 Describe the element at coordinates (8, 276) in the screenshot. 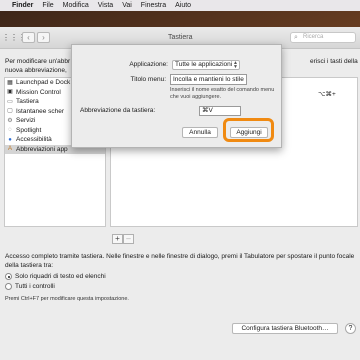

I see `radio-button-selected` at that location.